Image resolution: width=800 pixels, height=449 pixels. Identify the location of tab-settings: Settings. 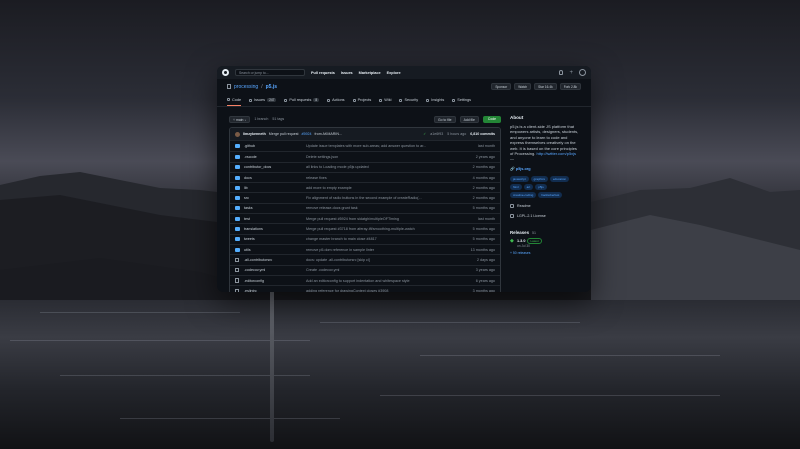
(461, 100).